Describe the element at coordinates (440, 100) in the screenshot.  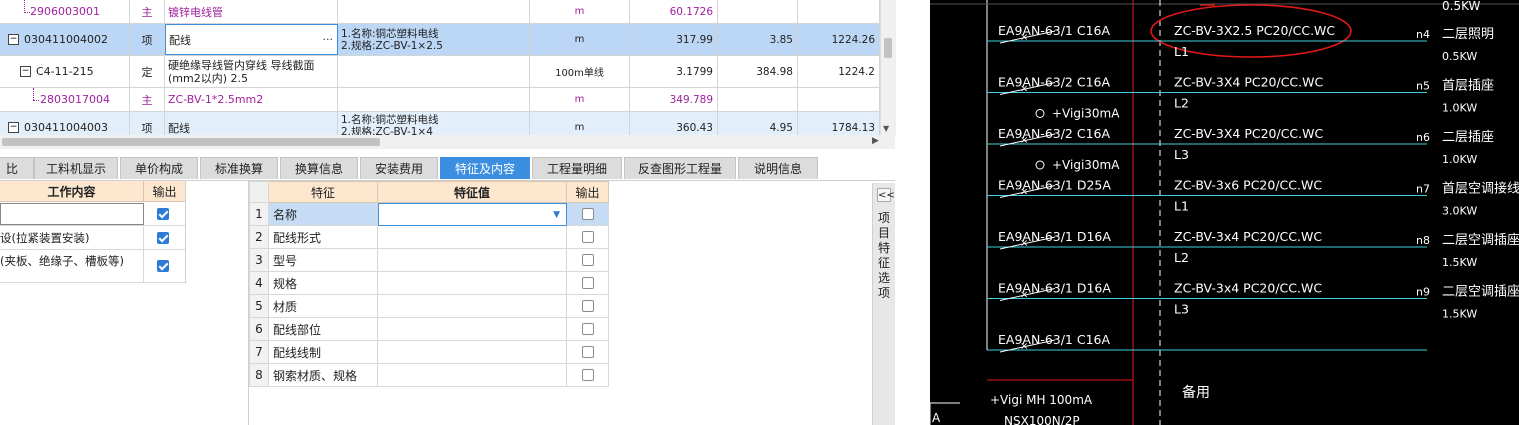
I see `table-row: 2803017004 主 ZC-BV-1*2.5mm2 m 349.789` at that location.